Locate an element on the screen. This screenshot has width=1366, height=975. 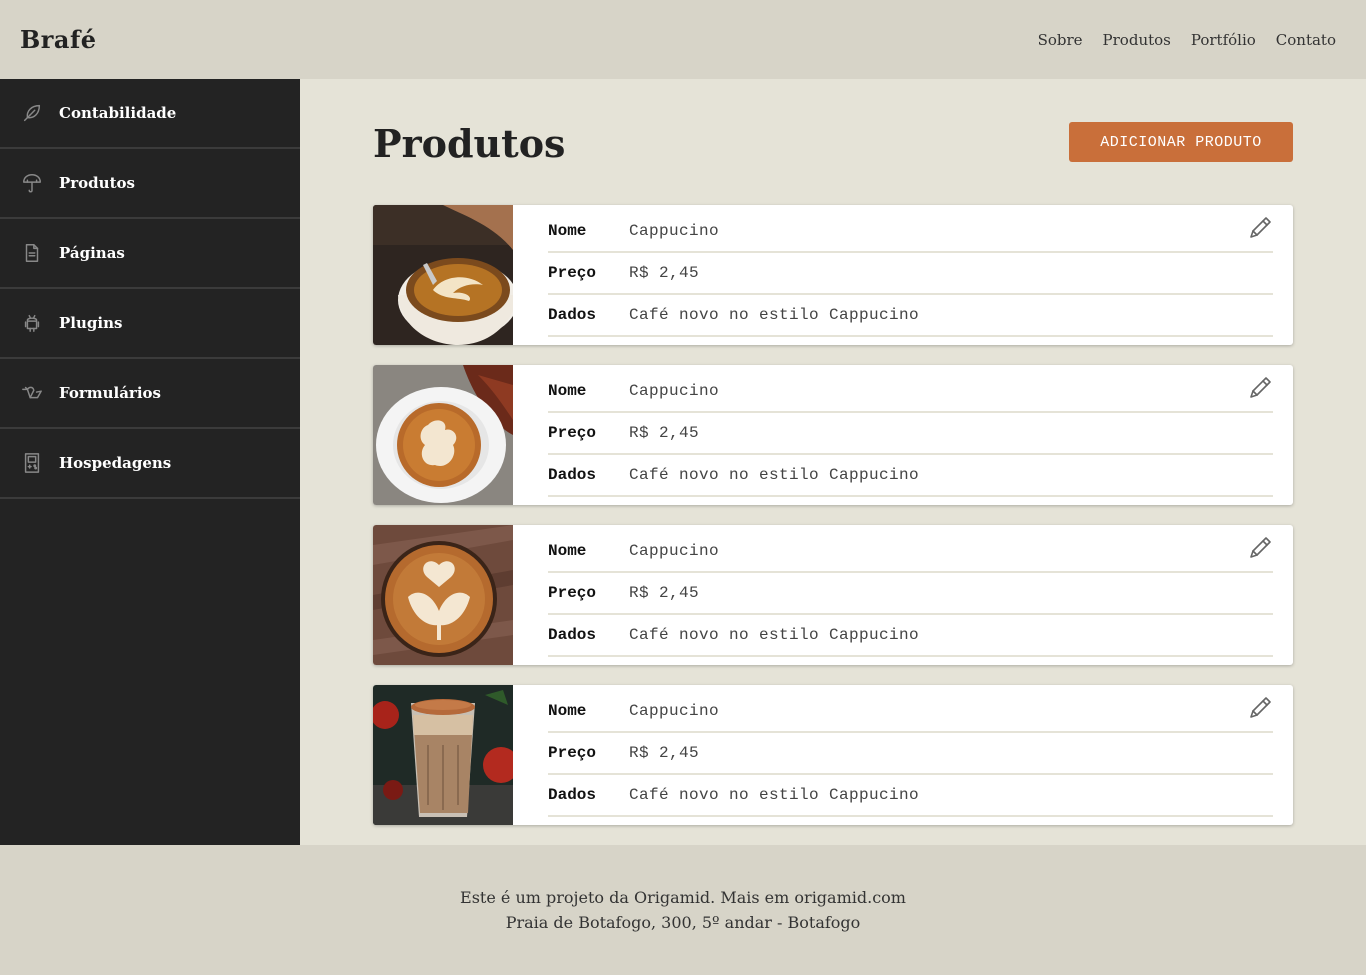
gameboy-icon is located at coordinates (32, 463).